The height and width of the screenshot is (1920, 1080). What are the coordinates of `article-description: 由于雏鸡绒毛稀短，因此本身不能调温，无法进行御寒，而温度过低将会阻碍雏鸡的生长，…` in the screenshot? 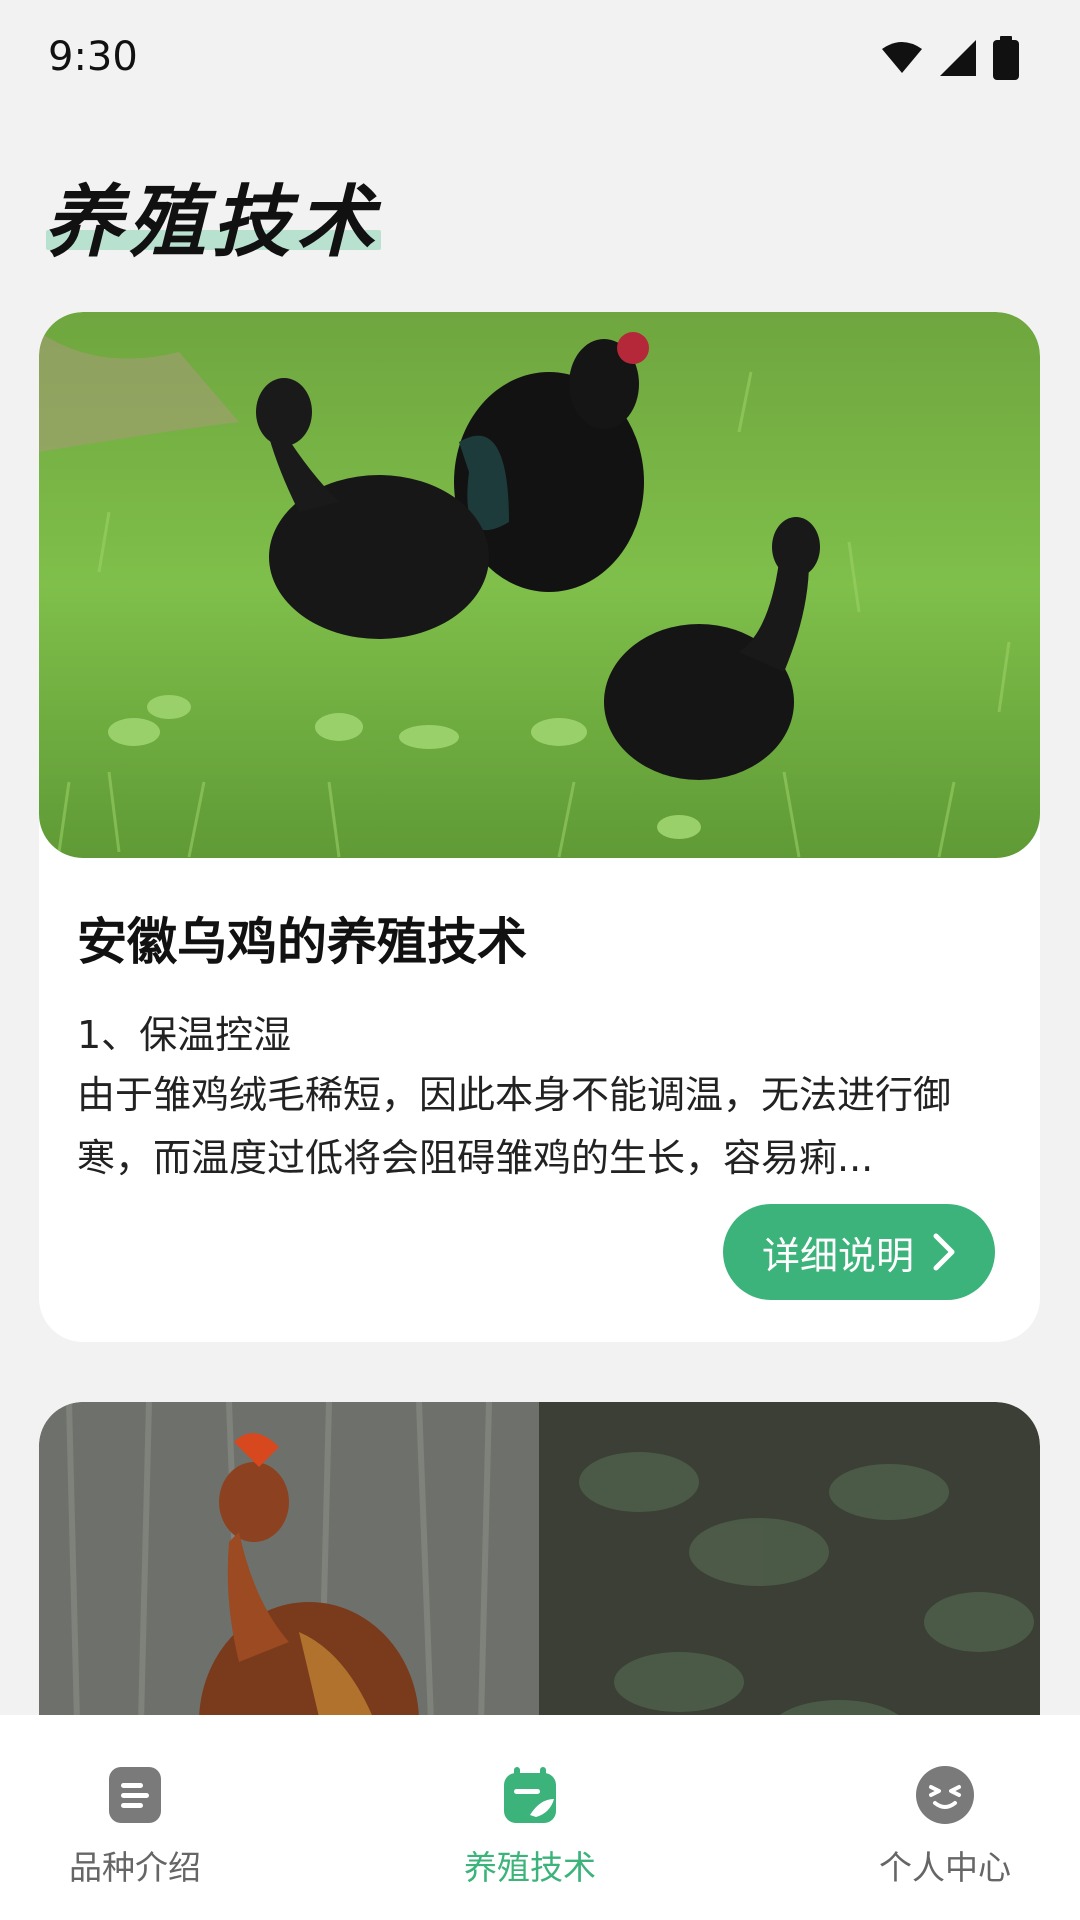 It's located at (514, 1126).